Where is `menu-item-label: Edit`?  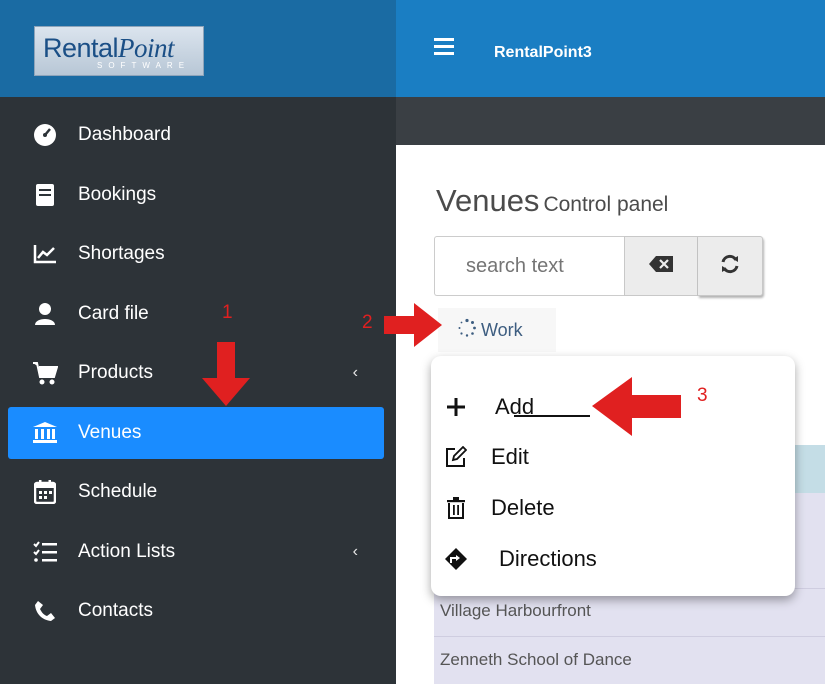 menu-item-label: Edit is located at coordinates (510, 456).